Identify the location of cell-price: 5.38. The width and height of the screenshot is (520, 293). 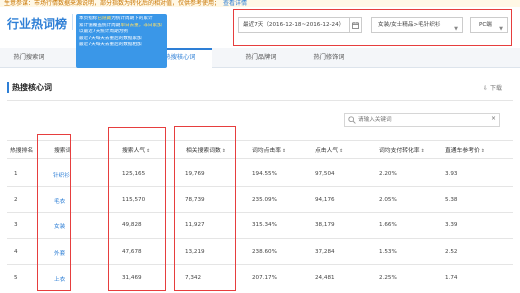
(451, 200).